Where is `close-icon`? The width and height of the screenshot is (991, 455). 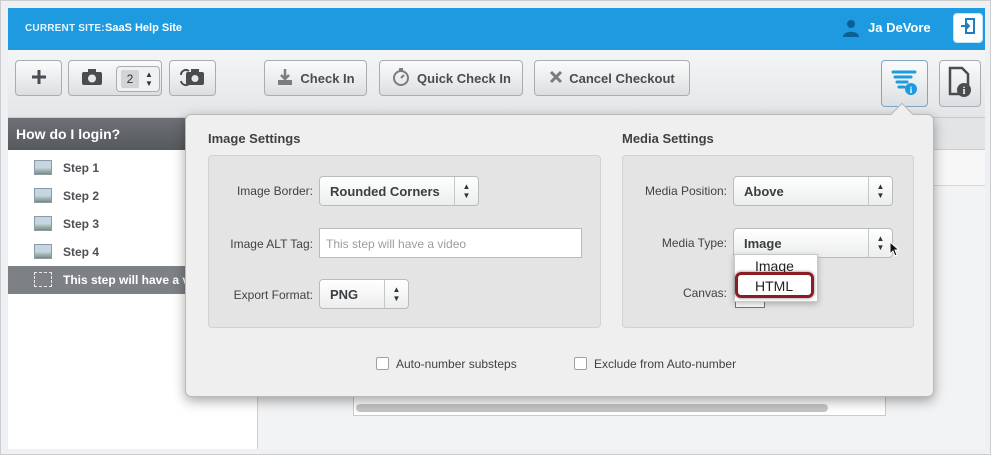
close-icon is located at coordinates (556, 78).